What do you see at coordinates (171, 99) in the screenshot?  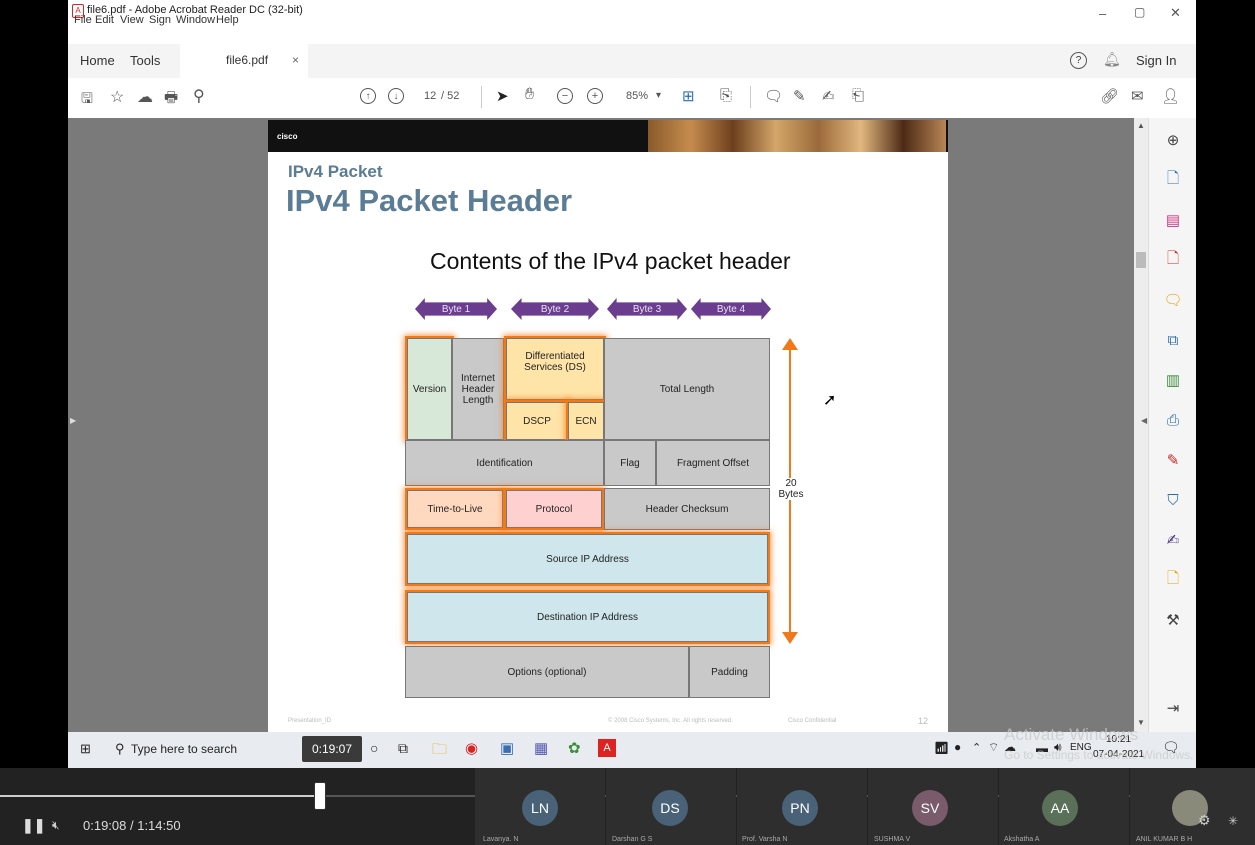 I see `print-icon: 🖶︎` at bounding box center [171, 99].